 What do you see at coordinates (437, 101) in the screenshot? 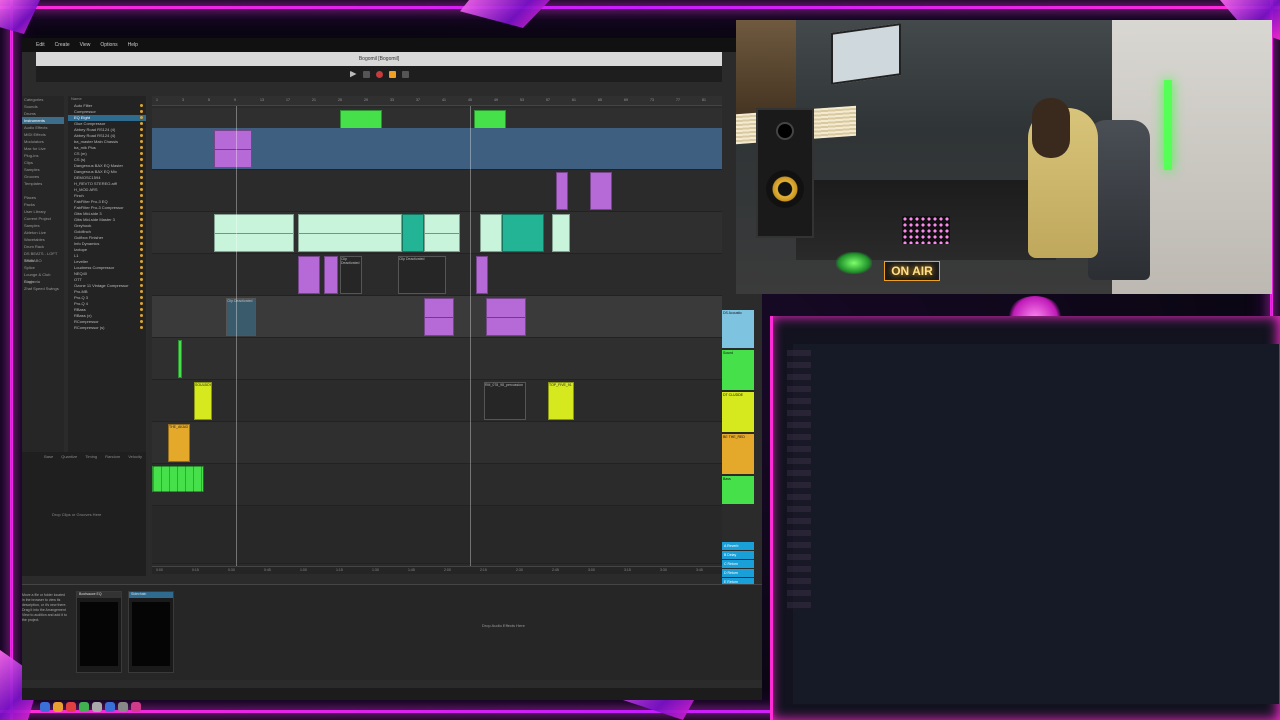
I see `beat-ruler: 1 3 5 9 13 17 21 25 29 33 37 41 45 49 53 57 61 65 69 73 77 81` at bounding box center [437, 101].